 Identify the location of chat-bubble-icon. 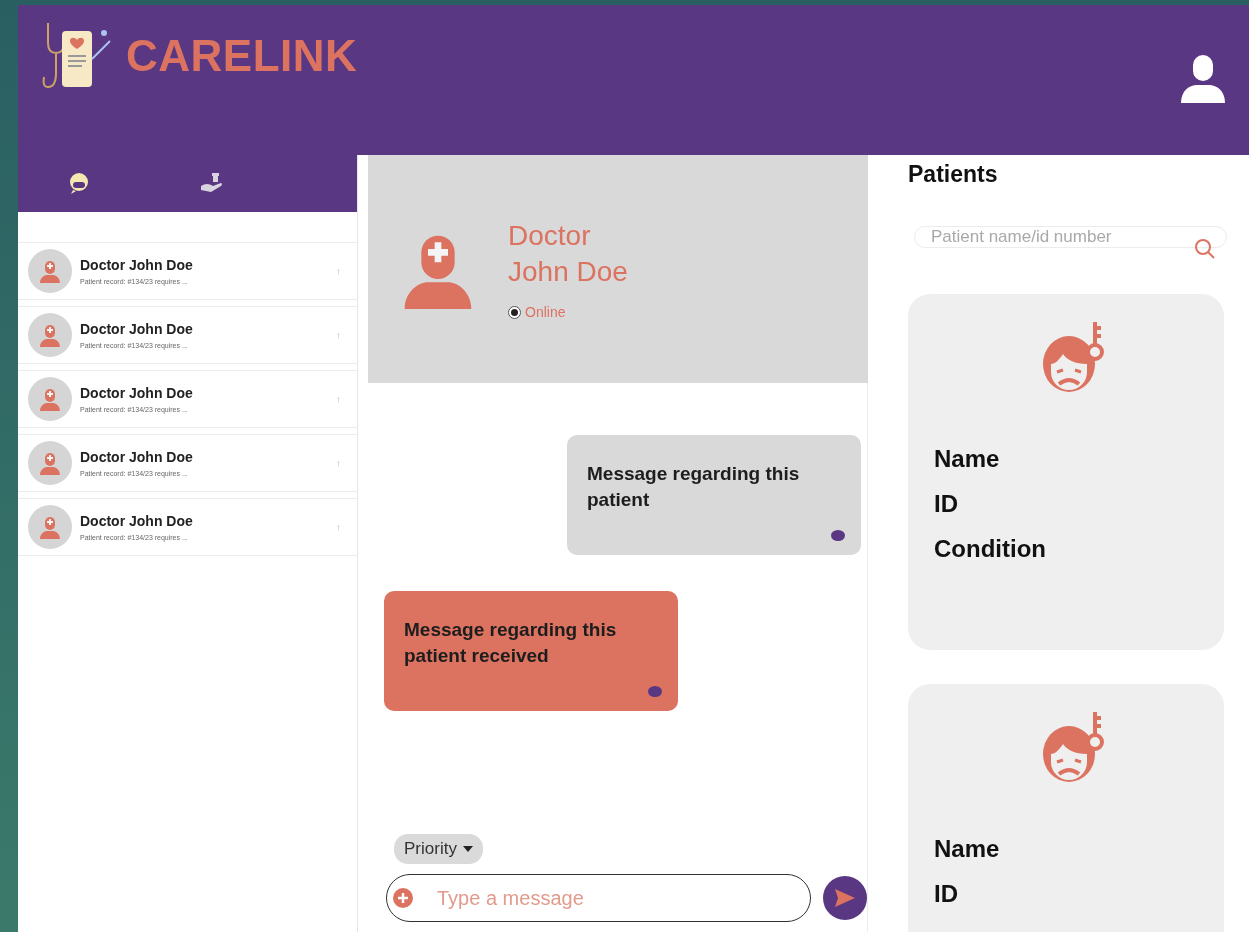
(79, 182).